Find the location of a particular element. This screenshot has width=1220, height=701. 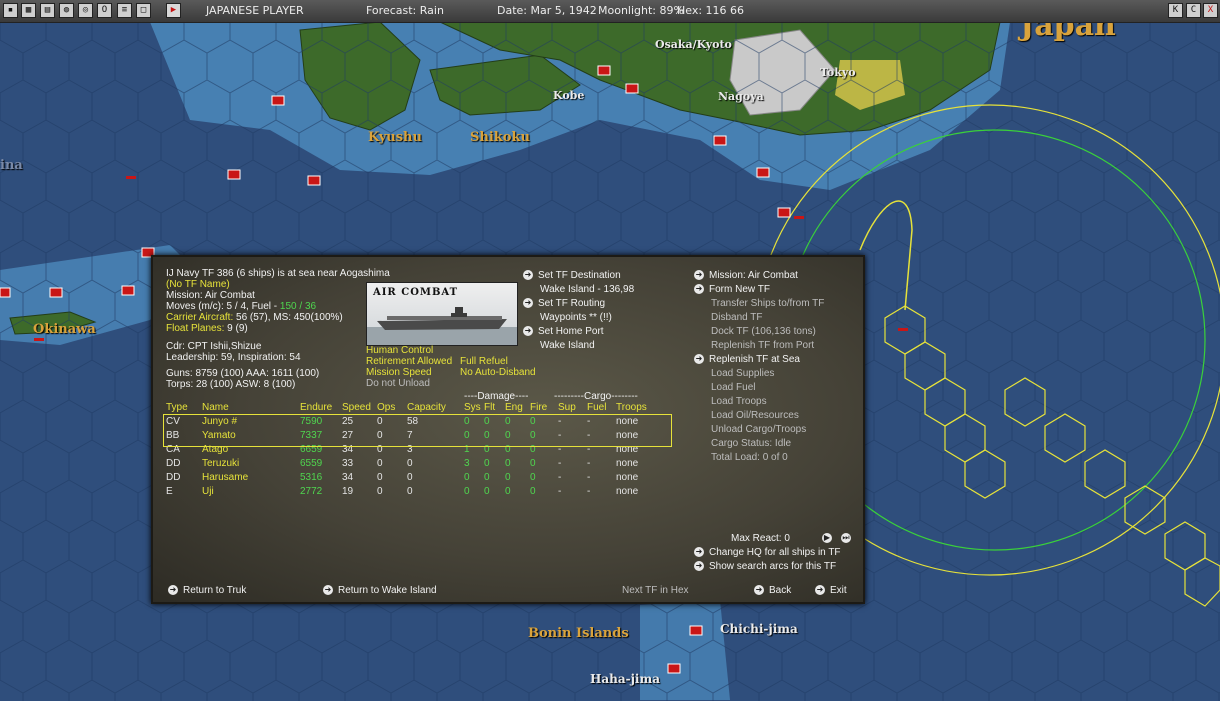

dock-tf-button: Dock TF (106,136 tons) is located at coordinates (763, 331).